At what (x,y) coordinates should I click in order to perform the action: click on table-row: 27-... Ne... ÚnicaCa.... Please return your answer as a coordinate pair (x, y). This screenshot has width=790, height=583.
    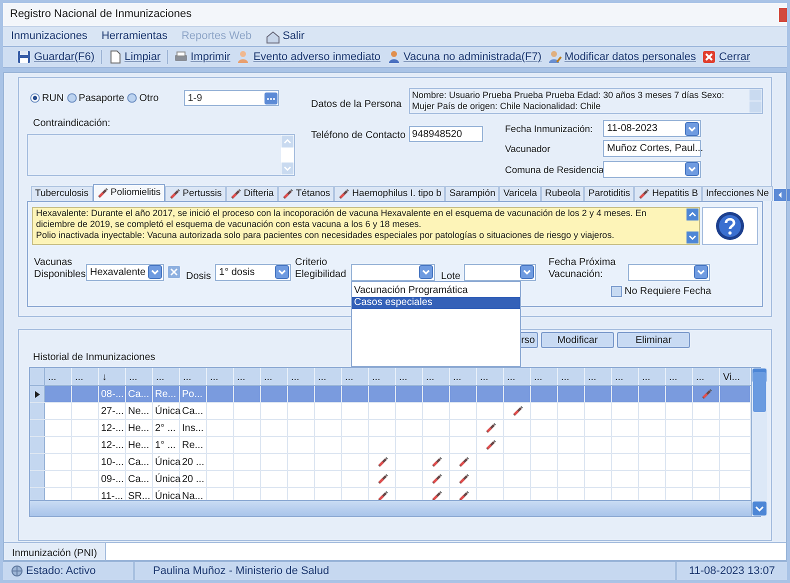
    Looking at the image, I should click on (390, 411).